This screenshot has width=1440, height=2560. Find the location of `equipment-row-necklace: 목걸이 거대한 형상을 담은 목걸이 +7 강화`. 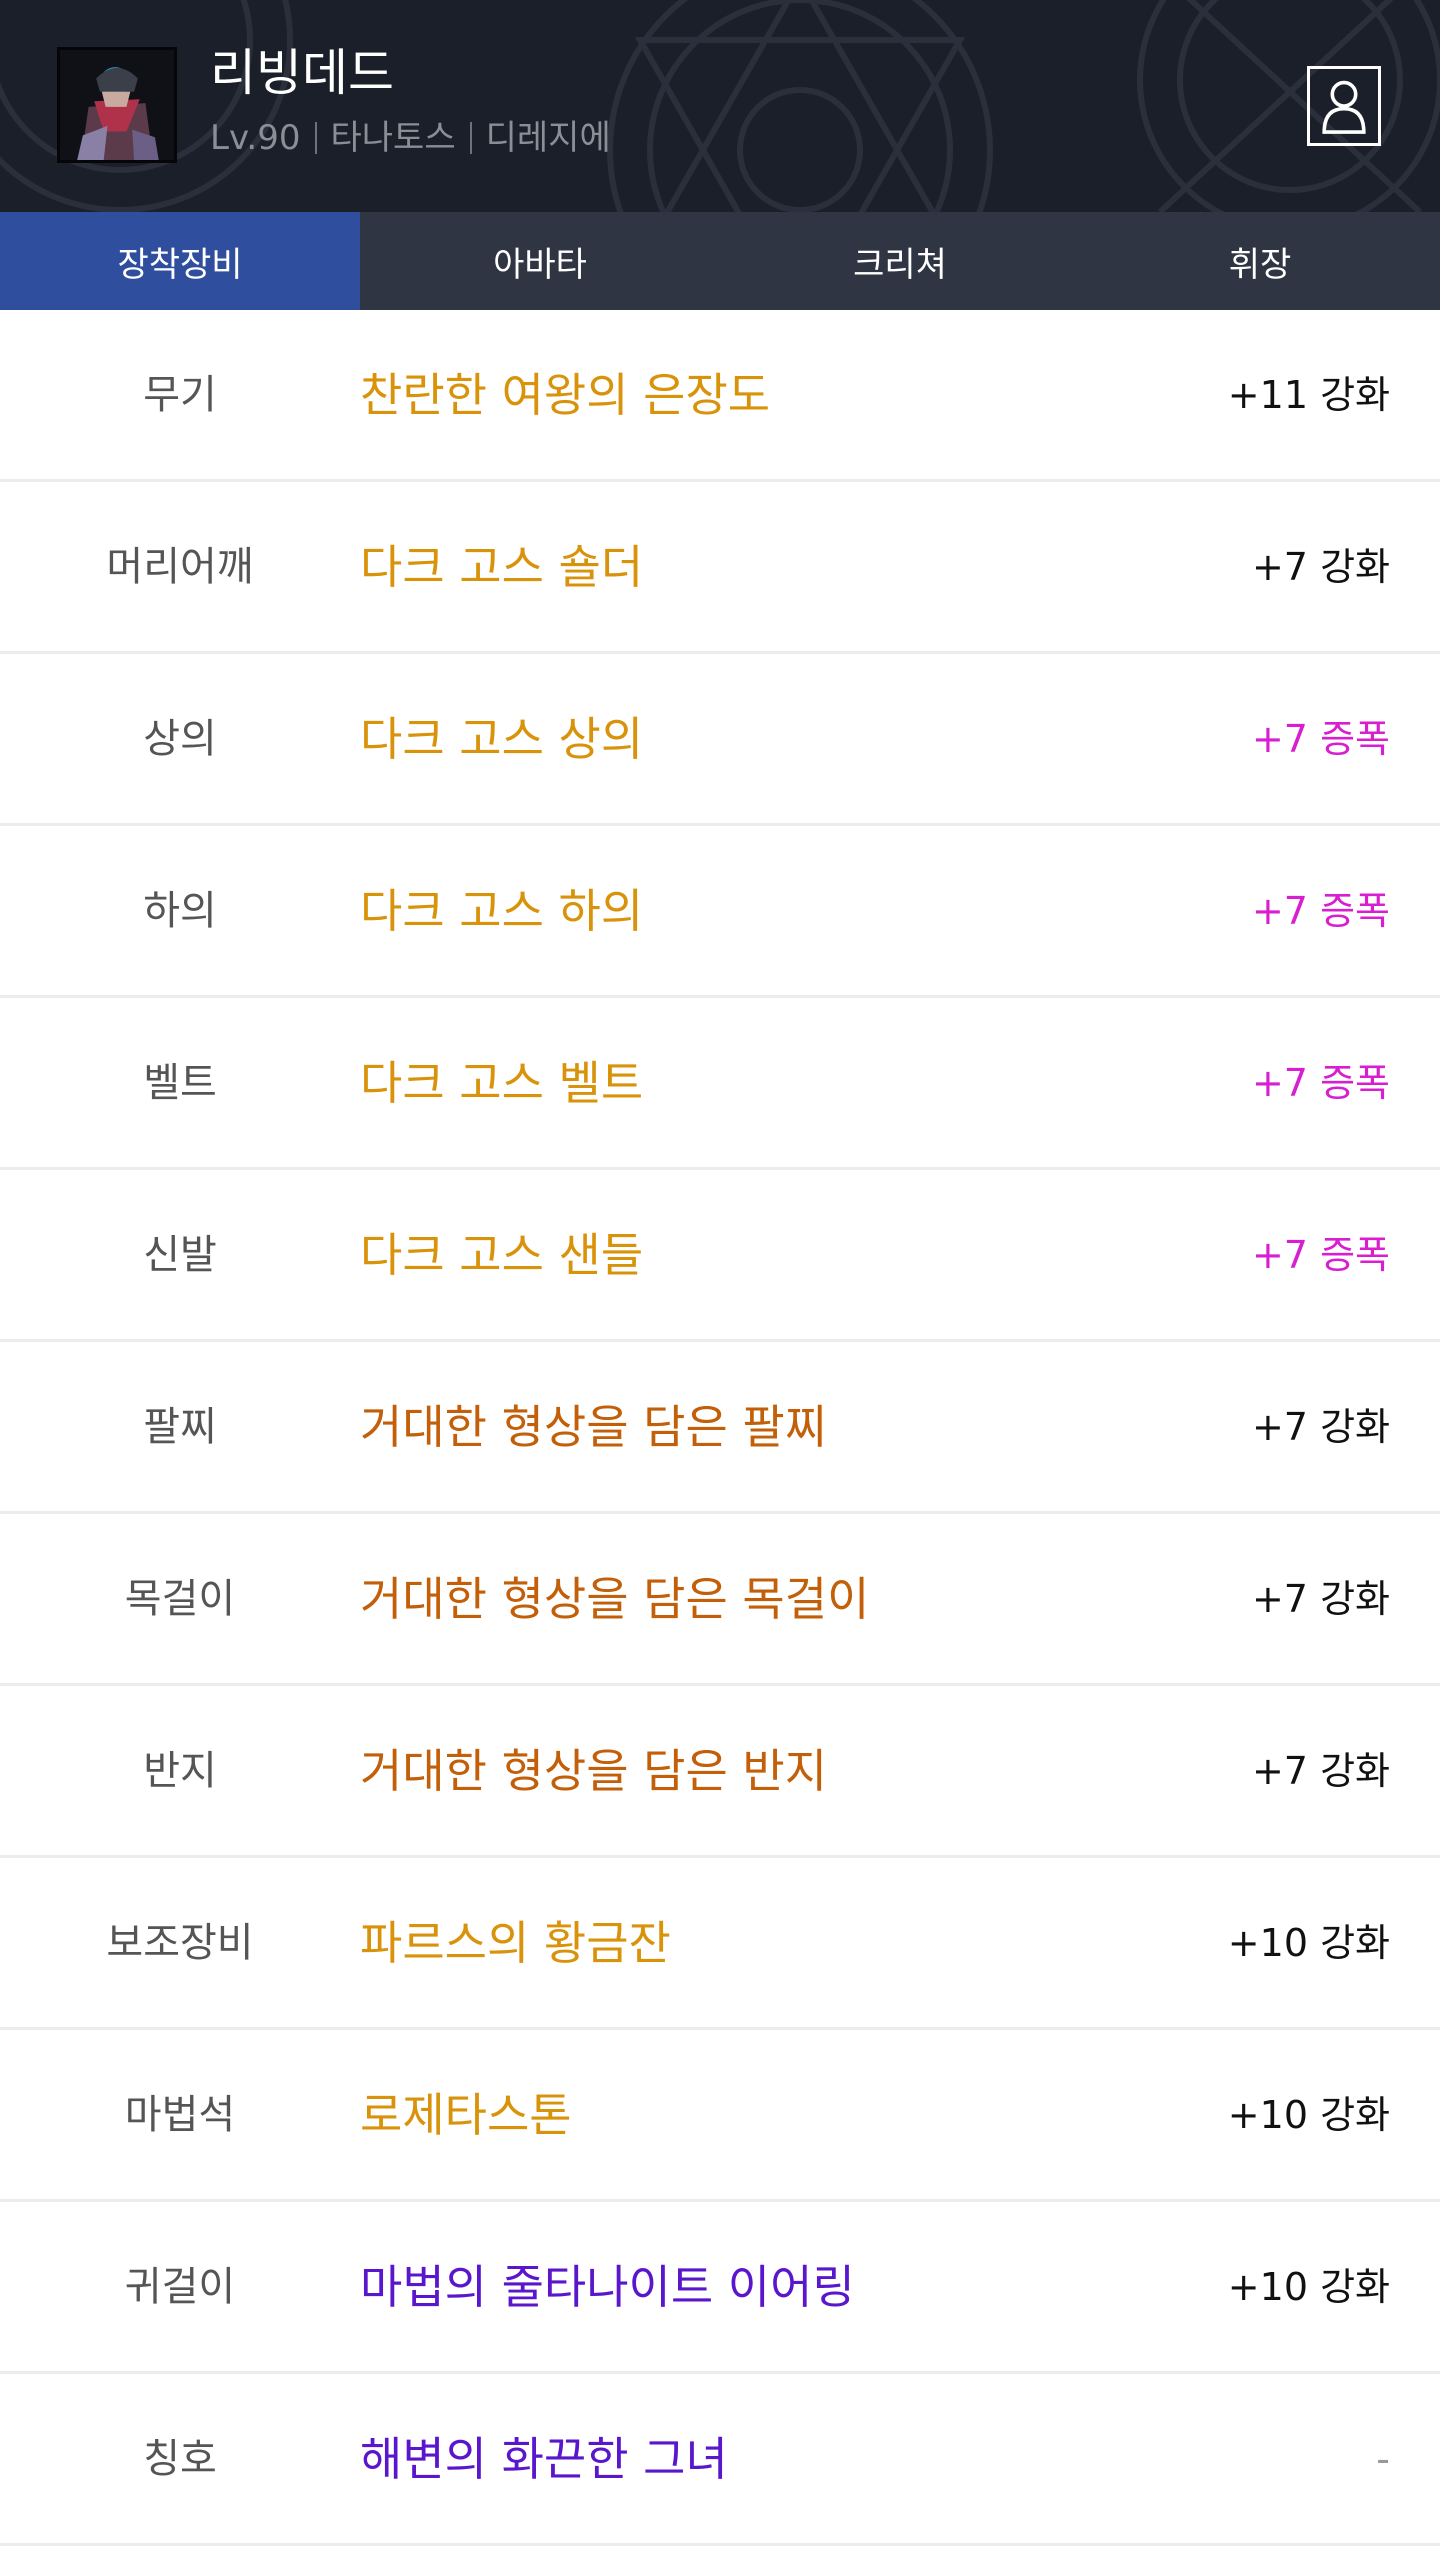

equipment-row-necklace: 목걸이 거대한 형상을 담은 목걸이 +7 강화 is located at coordinates (720, 1600).